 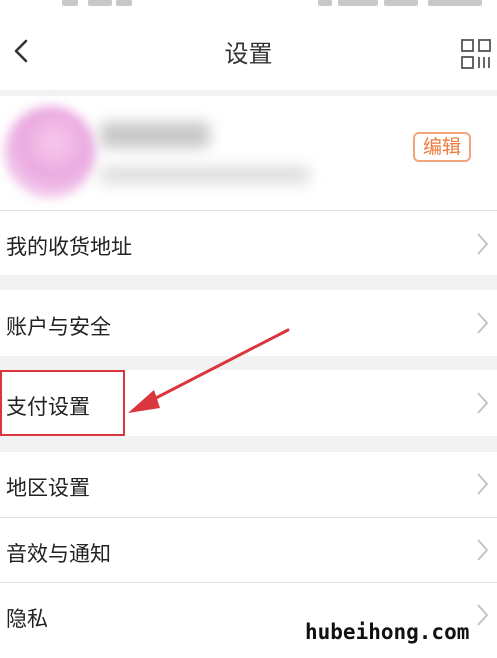 What do you see at coordinates (62, 403) in the screenshot?
I see `annotation-highlight-box` at bounding box center [62, 403].